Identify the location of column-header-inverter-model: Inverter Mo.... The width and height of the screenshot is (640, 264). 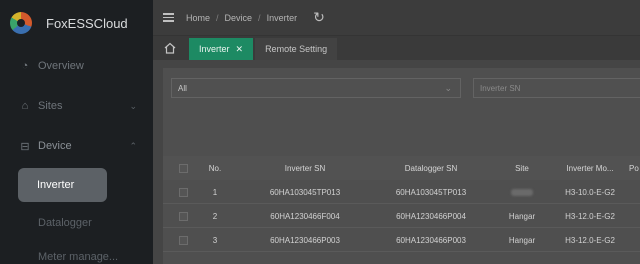
(590, 168).